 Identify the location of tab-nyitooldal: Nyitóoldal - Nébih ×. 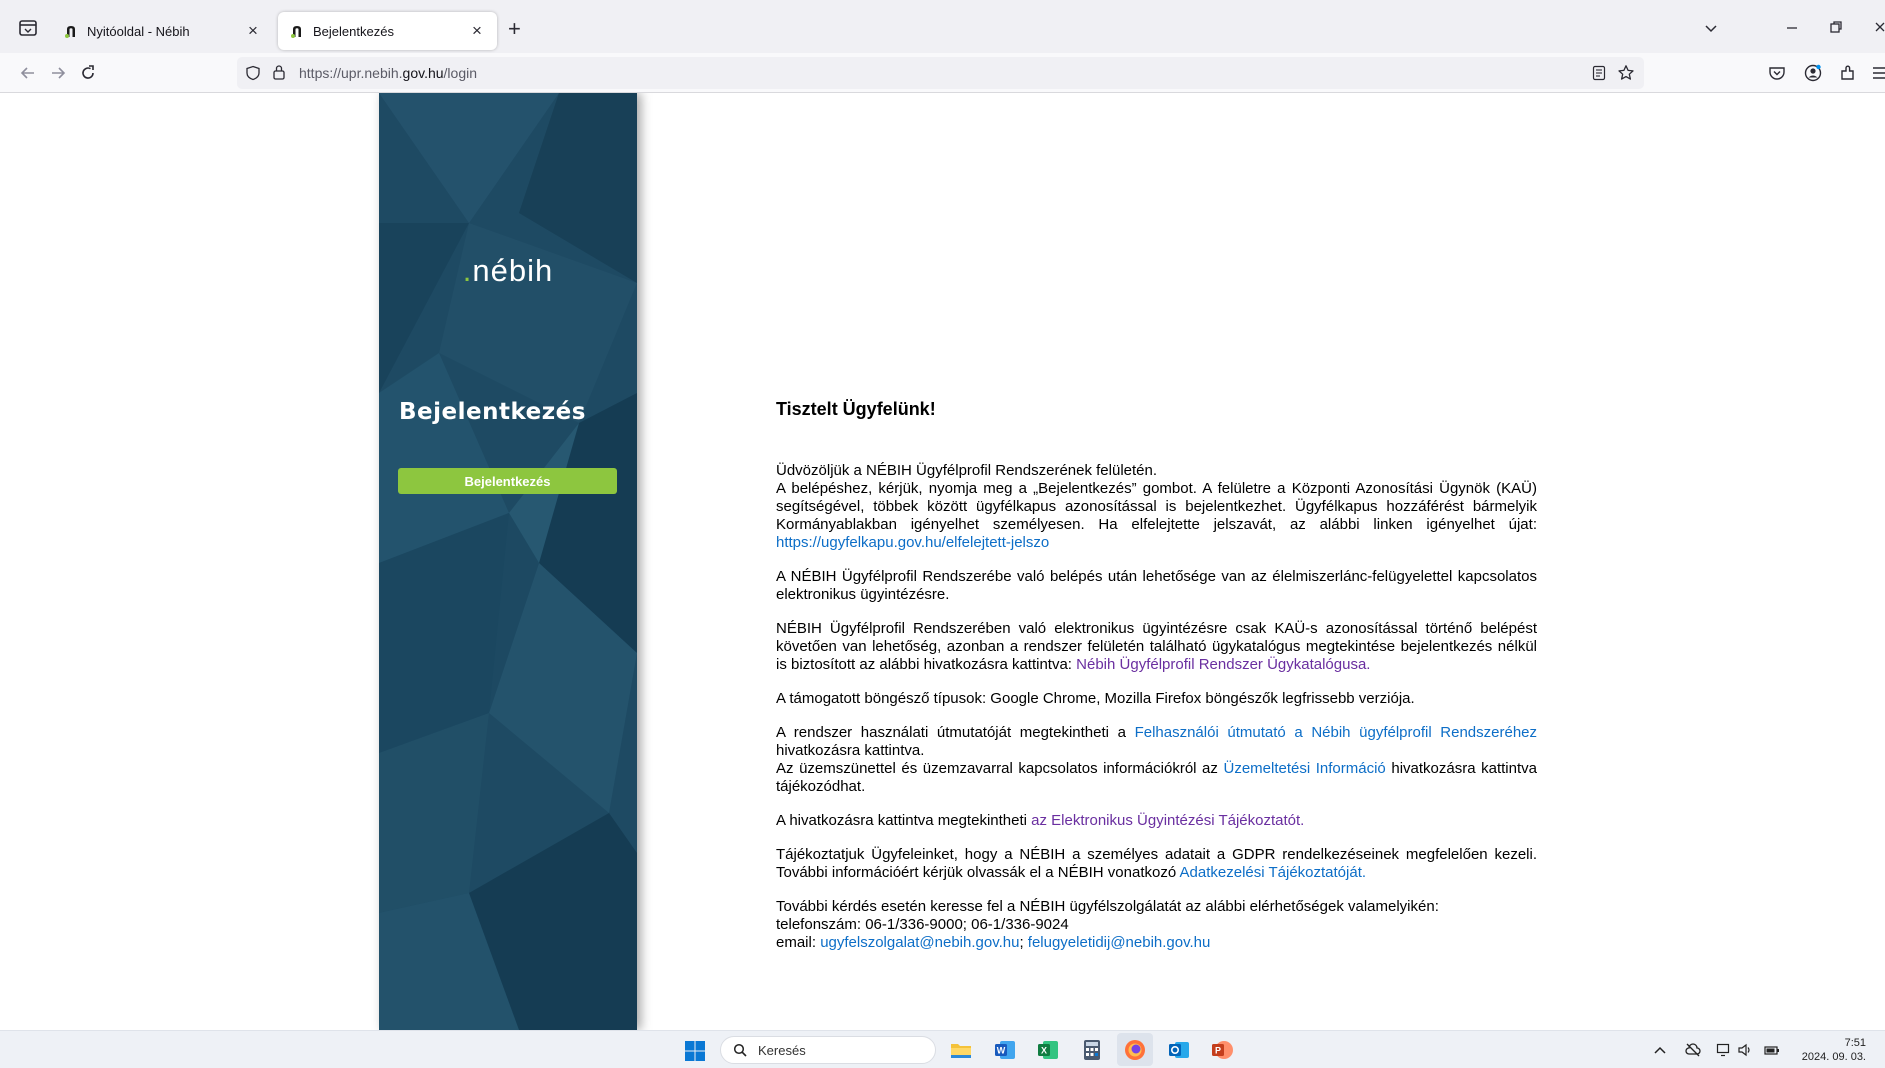
(162, 31).